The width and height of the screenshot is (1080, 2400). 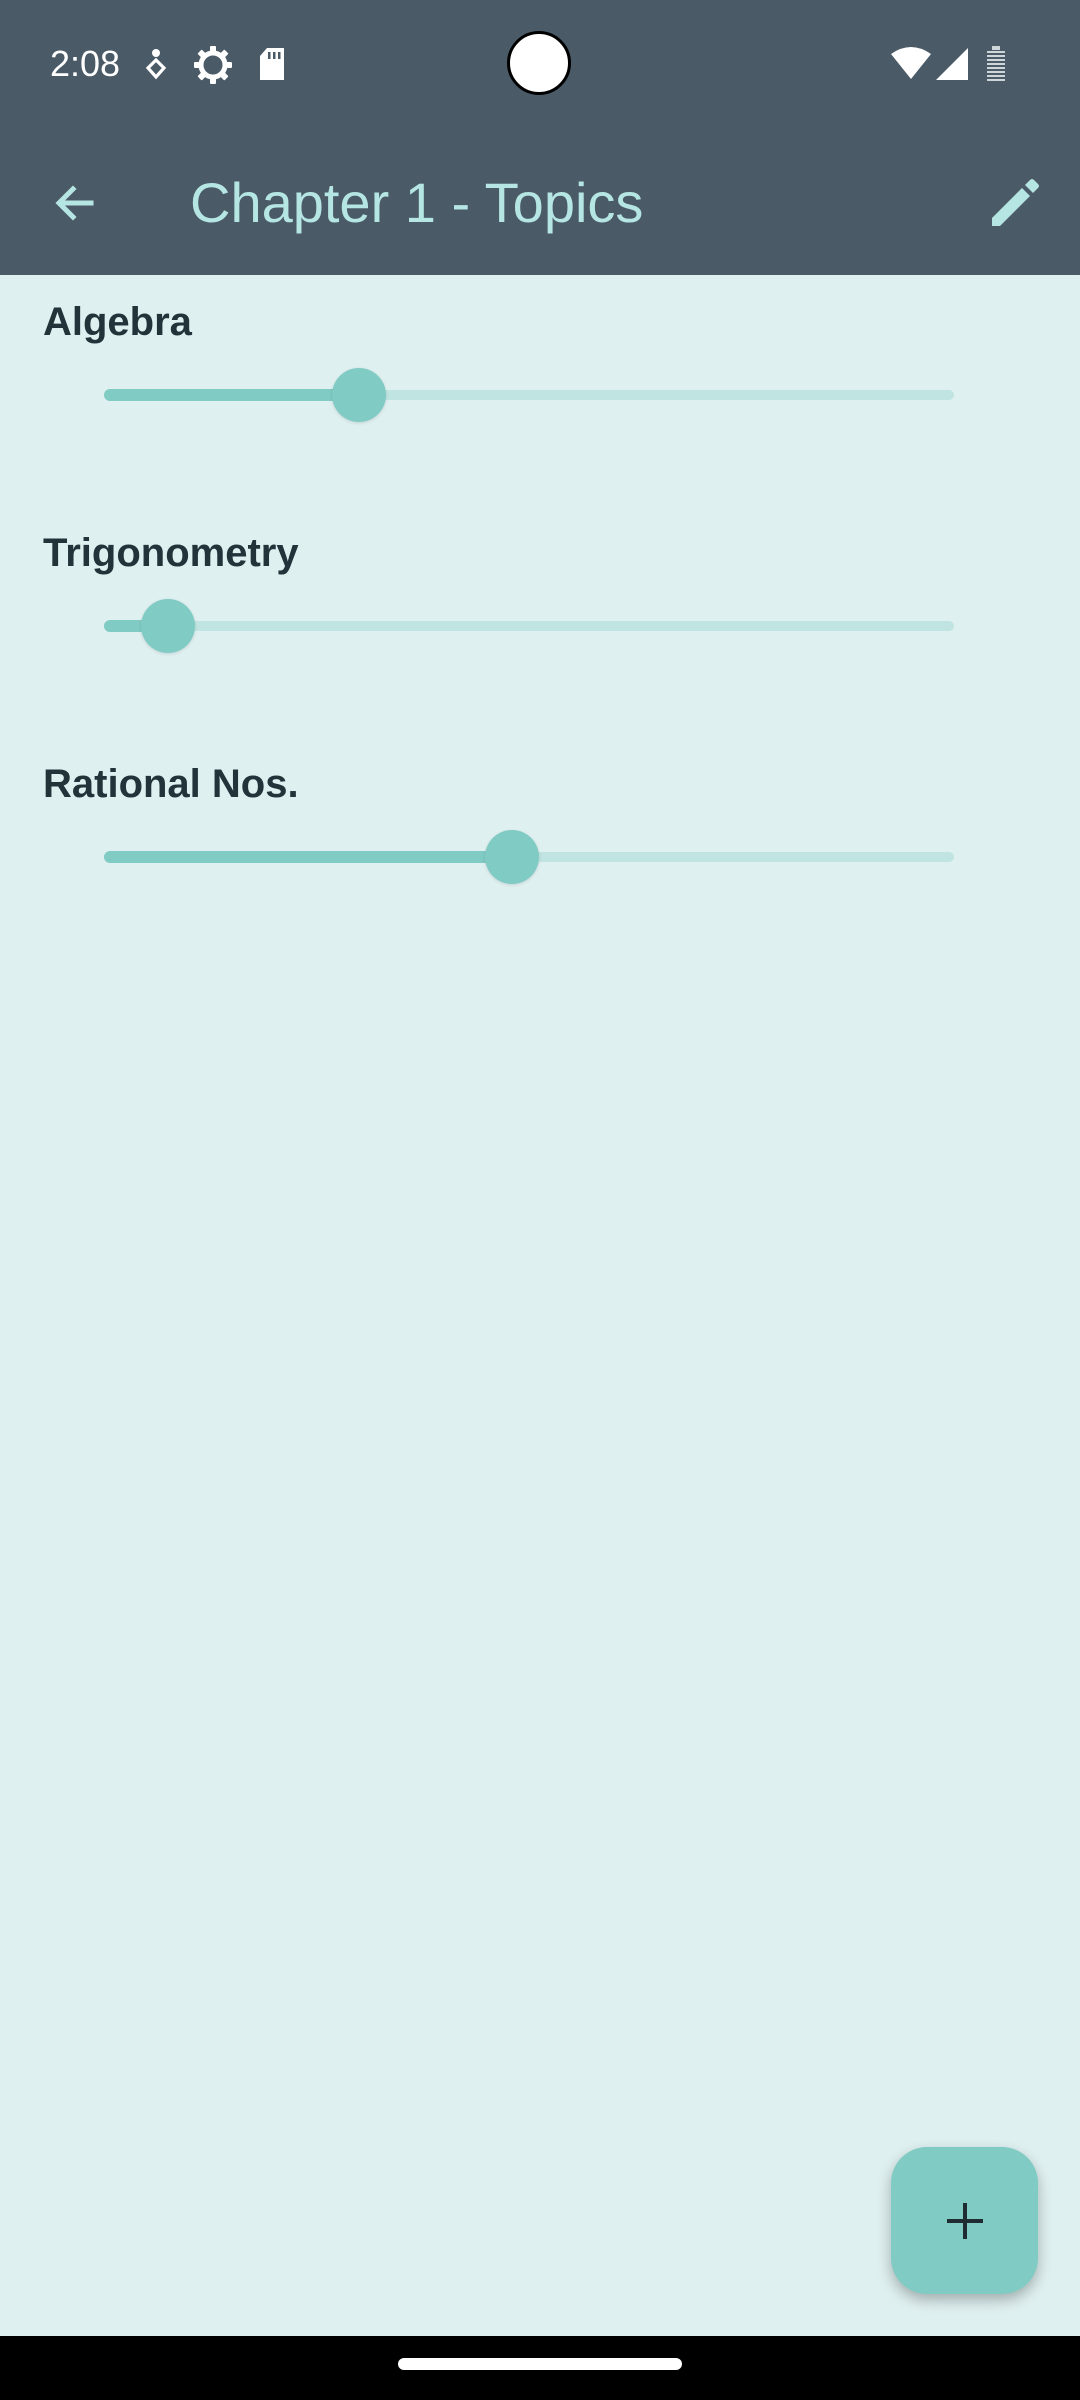 What do you see at coordinates (171, 553) in the screenshot?
I see `topic-label: Trigonometry` at bounding box center [171, 553].